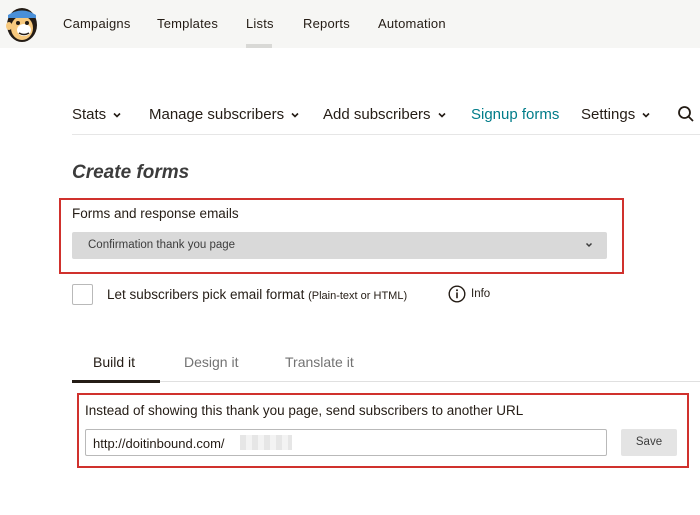 The height and width of the screenshot is (515, 700). I want to click on subnav-signup-forms: Signup forms, so click(515, 114).